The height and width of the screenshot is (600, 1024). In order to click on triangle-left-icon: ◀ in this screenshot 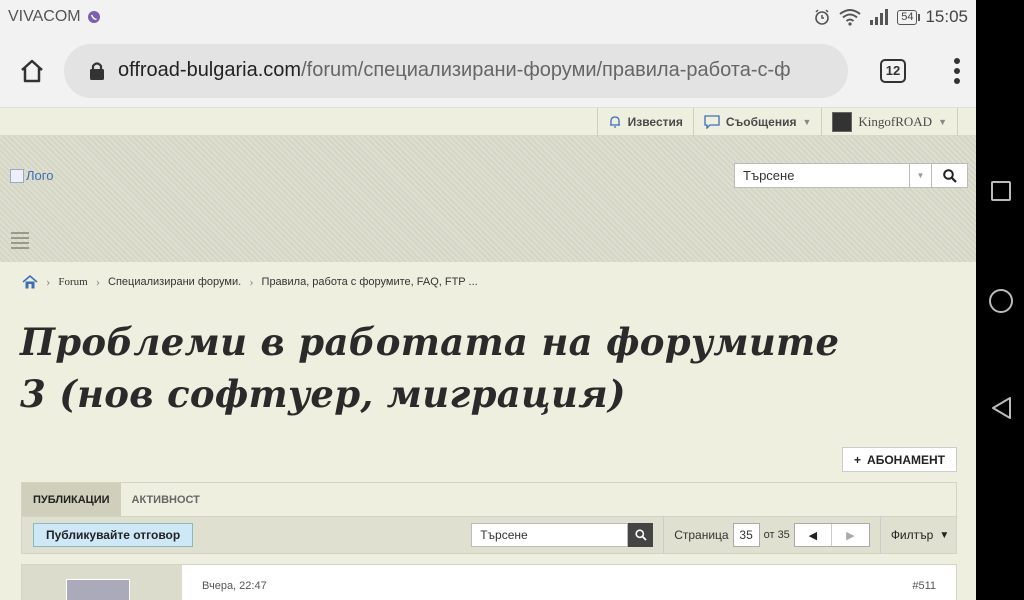, I will do `click(813, 535)`.